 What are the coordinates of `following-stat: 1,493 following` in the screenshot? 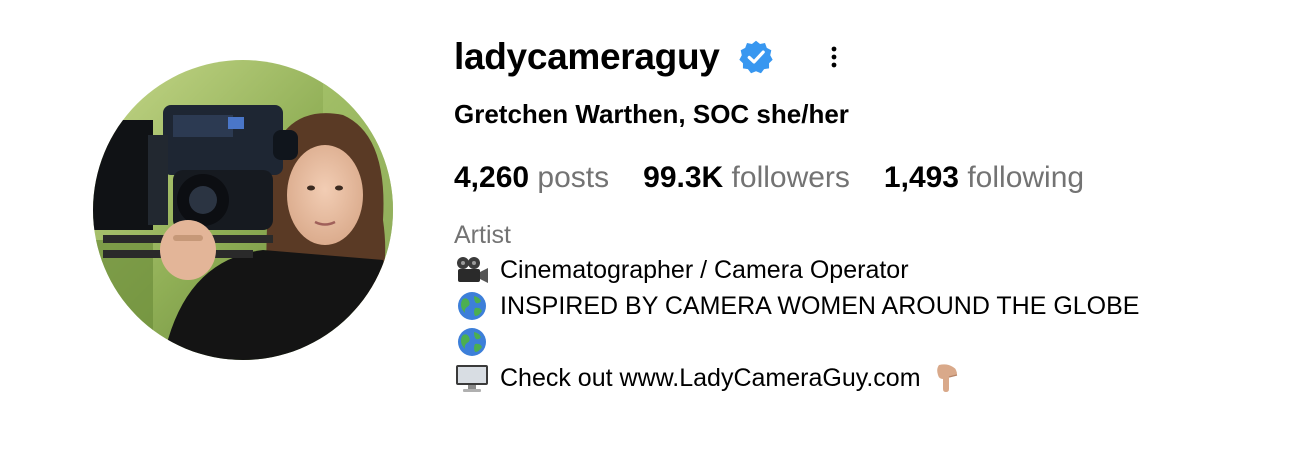 It's located at (984, 178).